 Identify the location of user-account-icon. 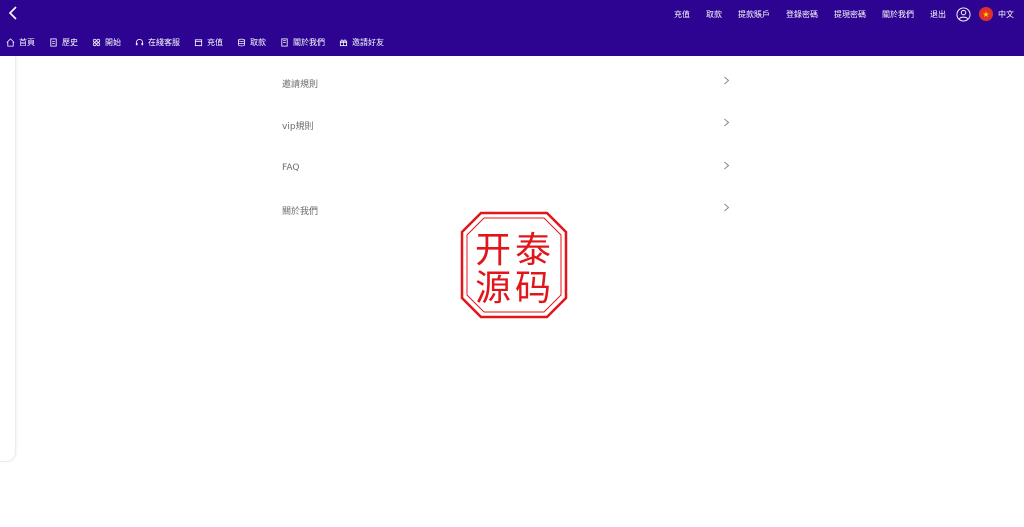
(963, 14).